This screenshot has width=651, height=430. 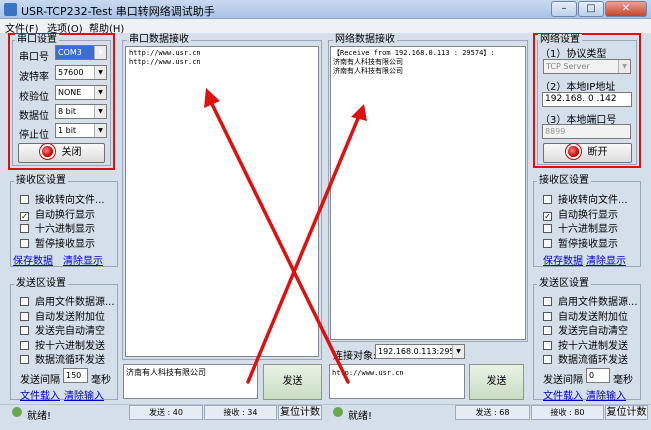 I want to click on port-select: COM3 ▼, so click(x=81, y=52).